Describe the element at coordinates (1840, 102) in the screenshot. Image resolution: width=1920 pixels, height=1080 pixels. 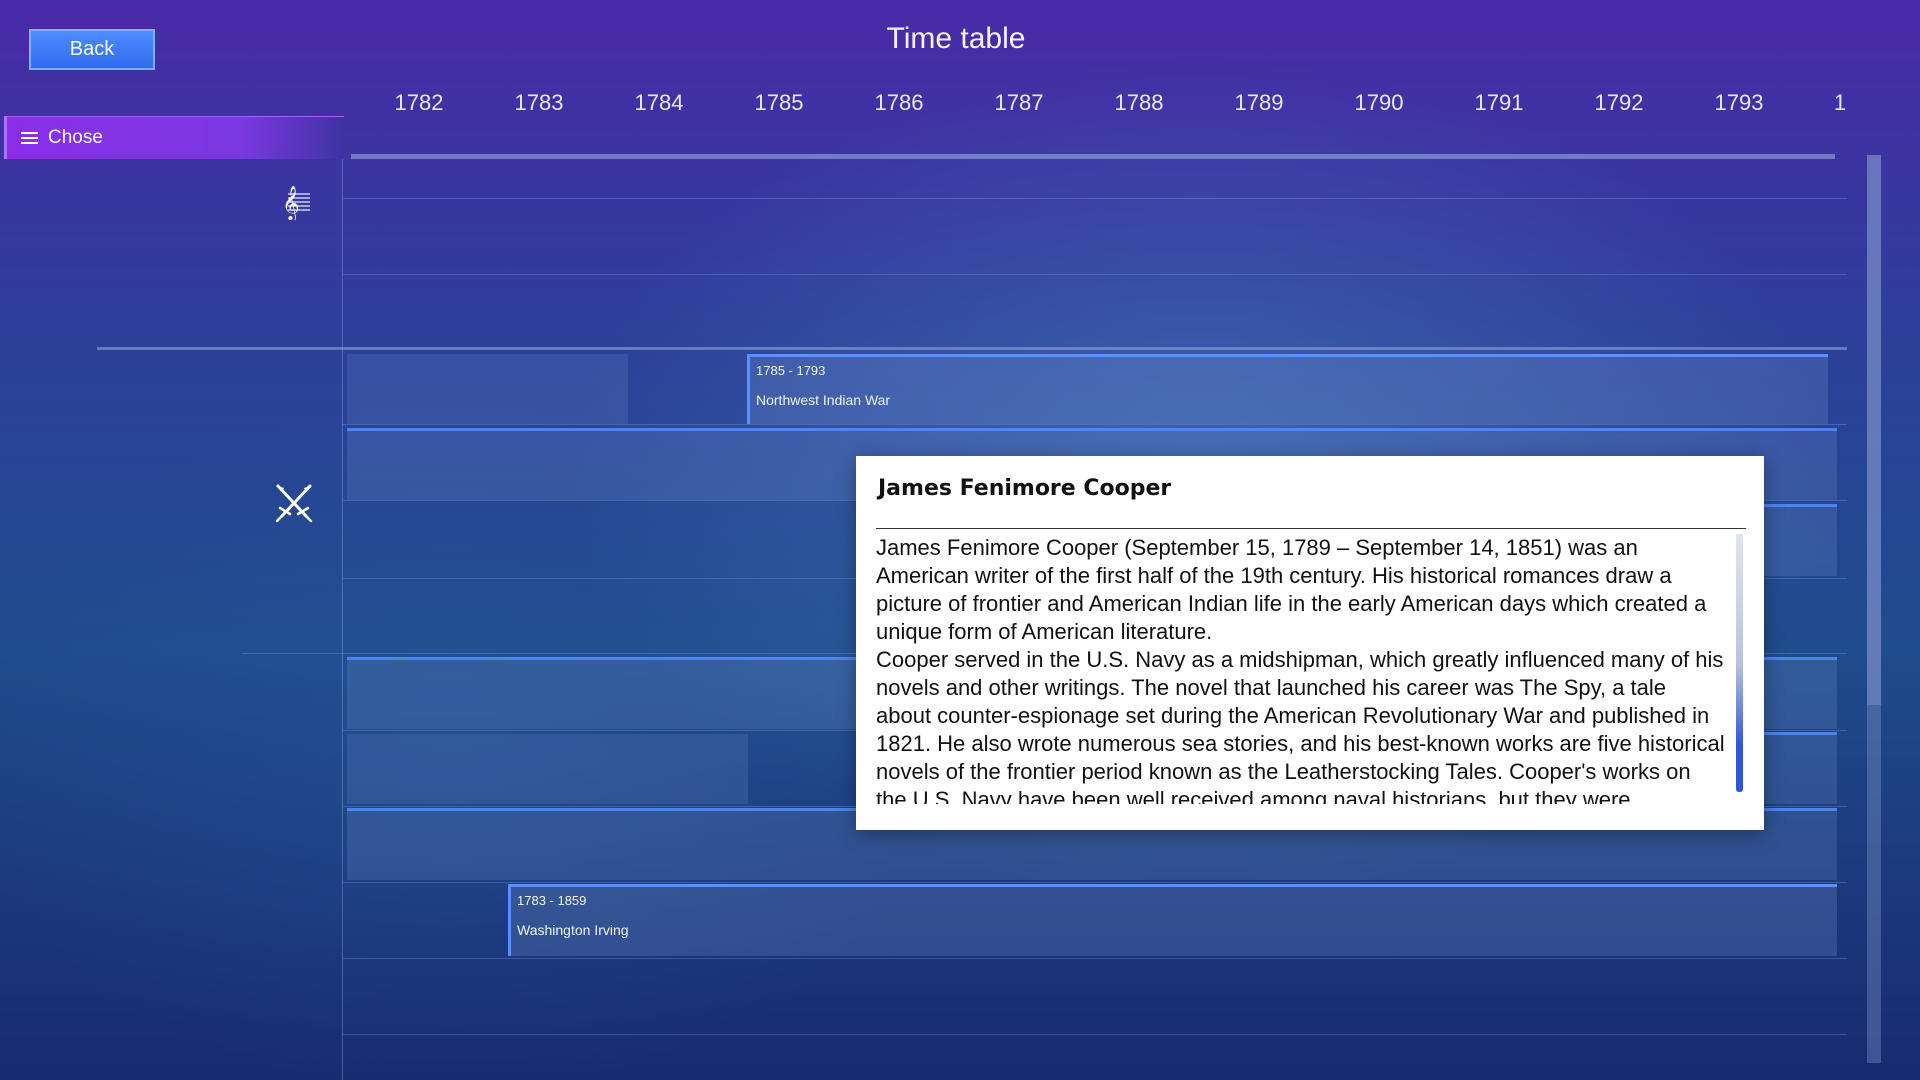
I see `year-label: 1` at that location.